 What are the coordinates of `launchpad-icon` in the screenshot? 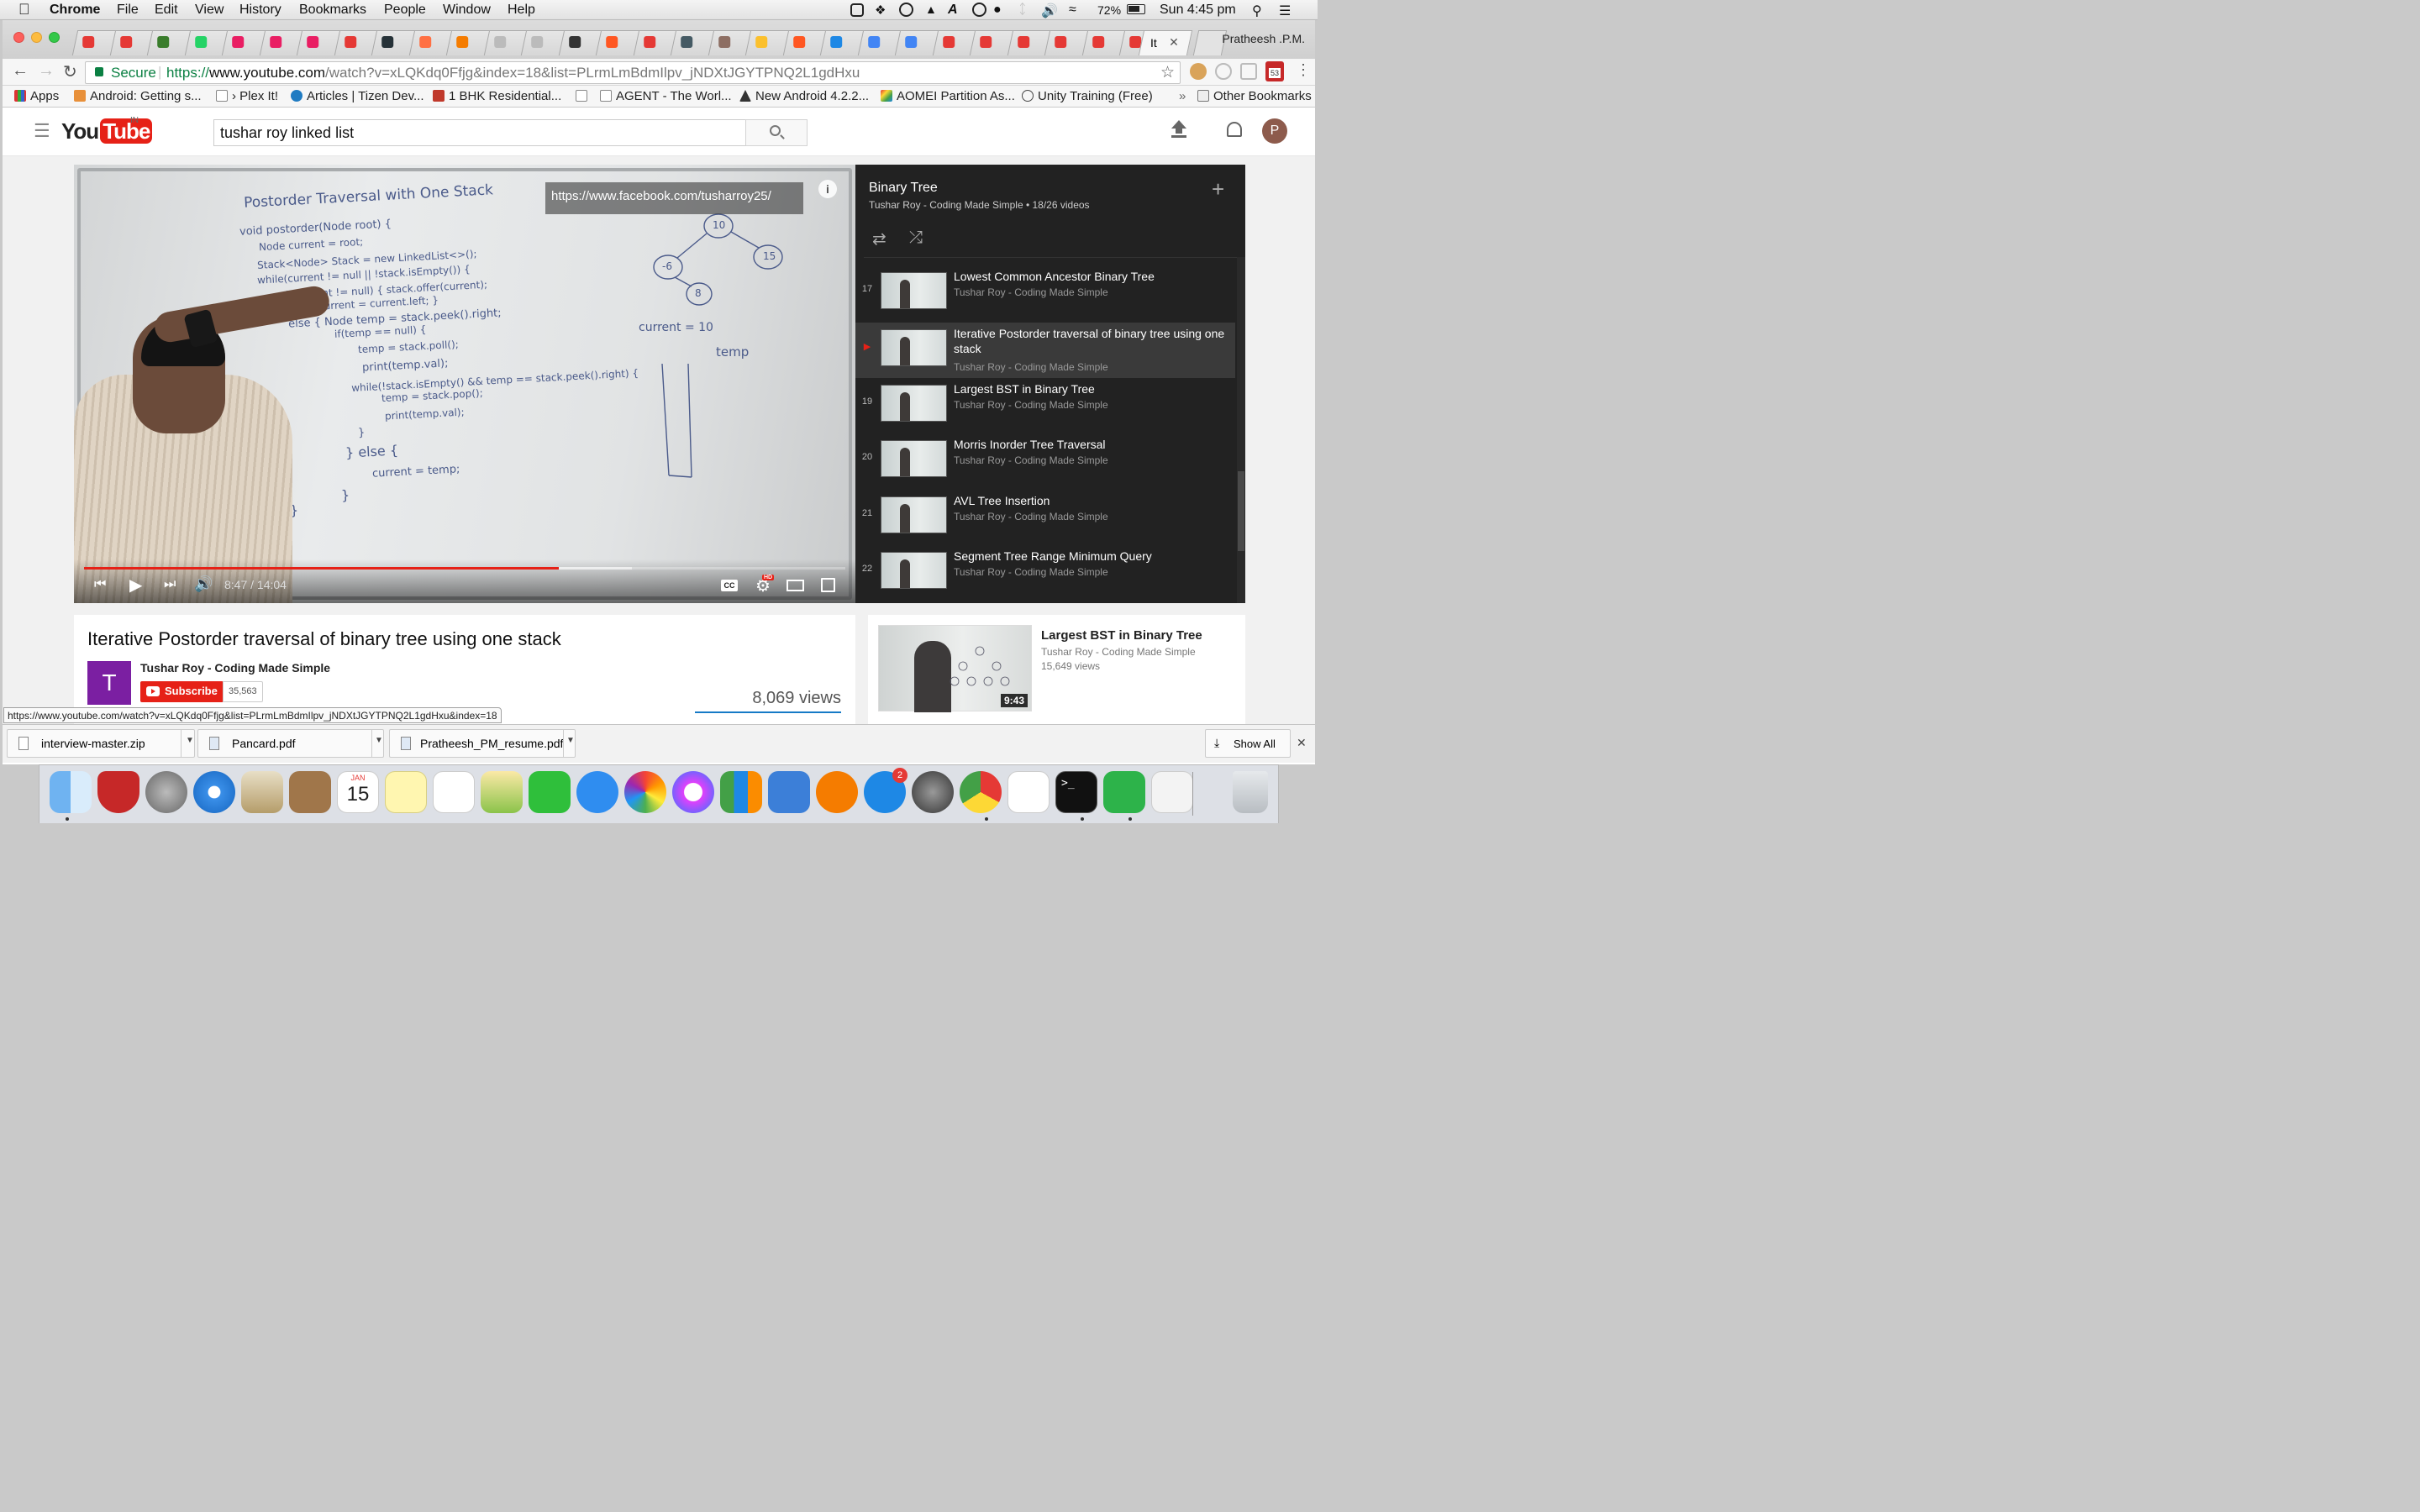 It's located at (166, 792).